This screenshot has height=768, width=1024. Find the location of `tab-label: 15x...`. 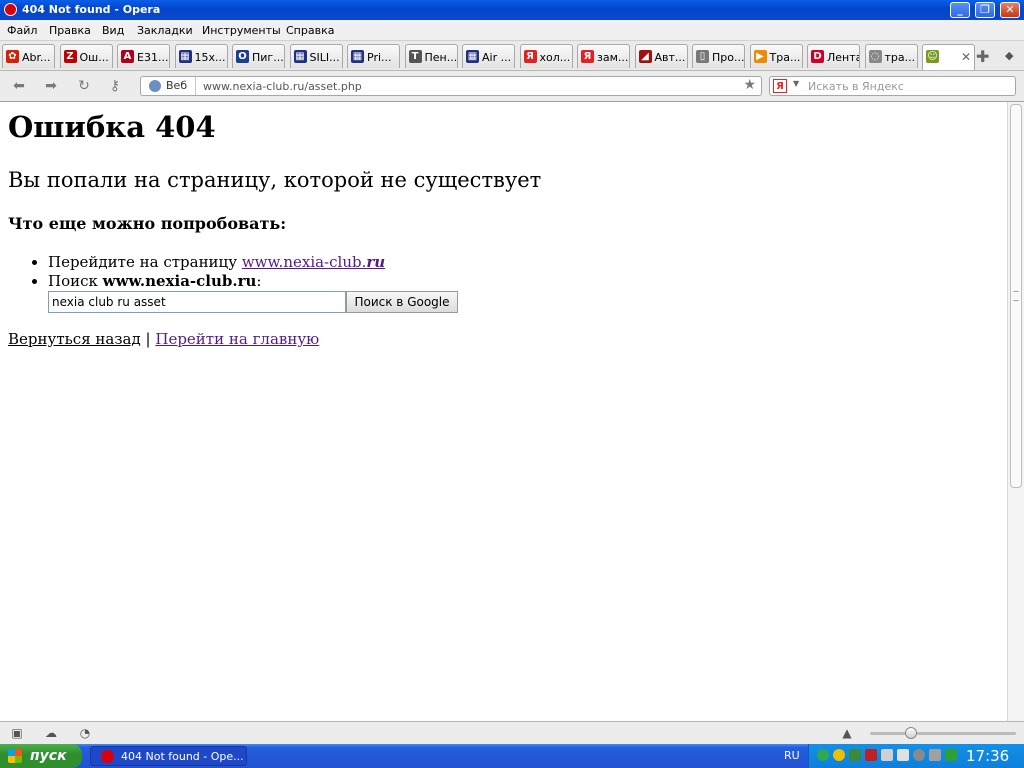

tab-label: 15x... is located at coordinates (210, 57).